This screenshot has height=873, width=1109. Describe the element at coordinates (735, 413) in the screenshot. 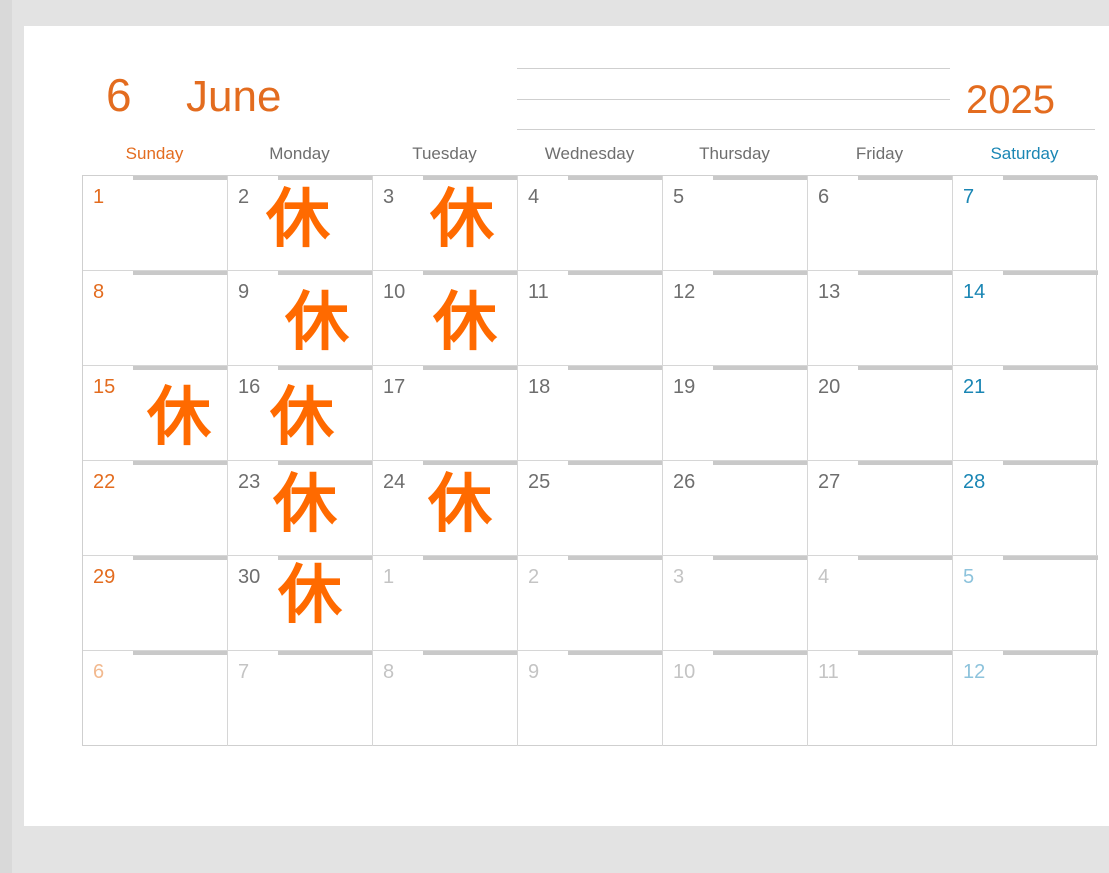

I see `day-cell: 19` at that location.